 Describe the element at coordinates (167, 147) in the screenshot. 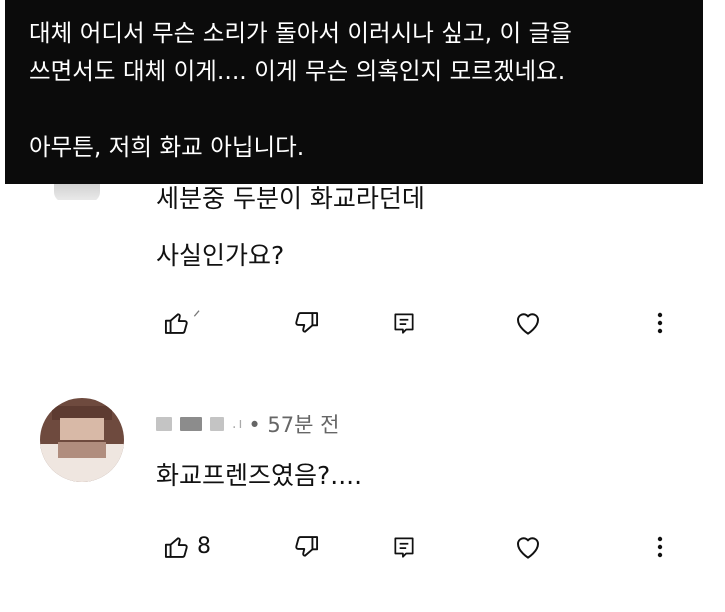

I see `caption-line-4: 아무튼, 저희 화교 아닙니다.` at that location.